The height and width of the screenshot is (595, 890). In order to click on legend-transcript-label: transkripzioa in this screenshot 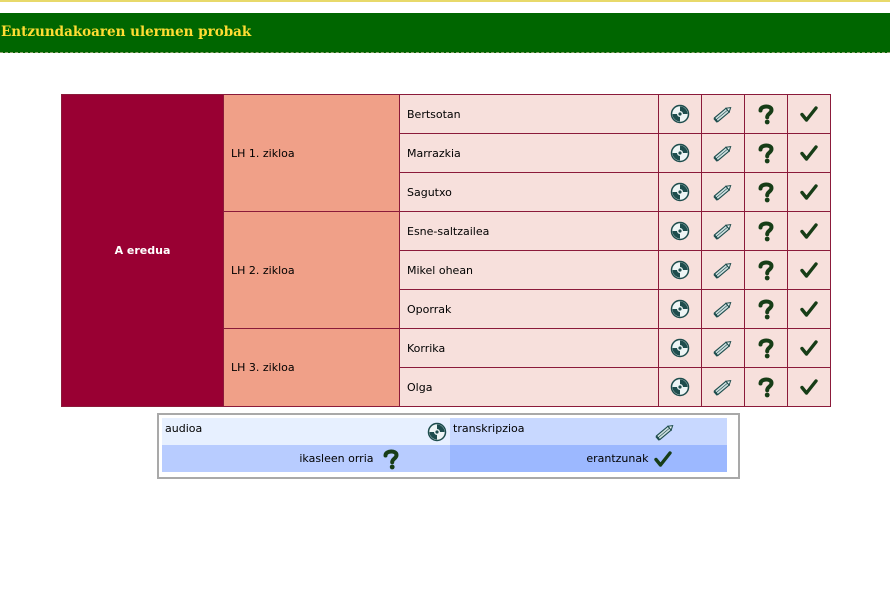, I will do `click(489, 428)`.